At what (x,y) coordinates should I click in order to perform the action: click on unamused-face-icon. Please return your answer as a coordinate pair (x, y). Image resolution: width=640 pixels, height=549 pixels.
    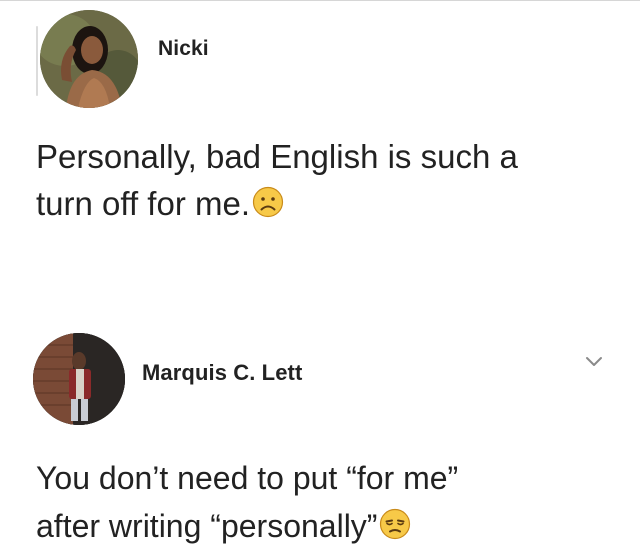
    Looking at the image, I should click on (395, 527).